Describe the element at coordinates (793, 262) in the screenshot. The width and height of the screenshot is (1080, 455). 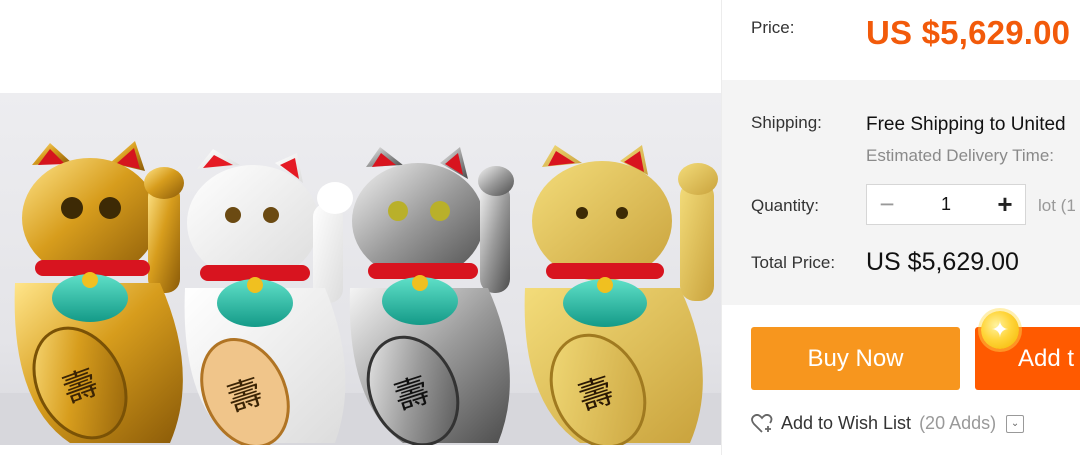
I see `total-price-label: Total Price:` at that location.